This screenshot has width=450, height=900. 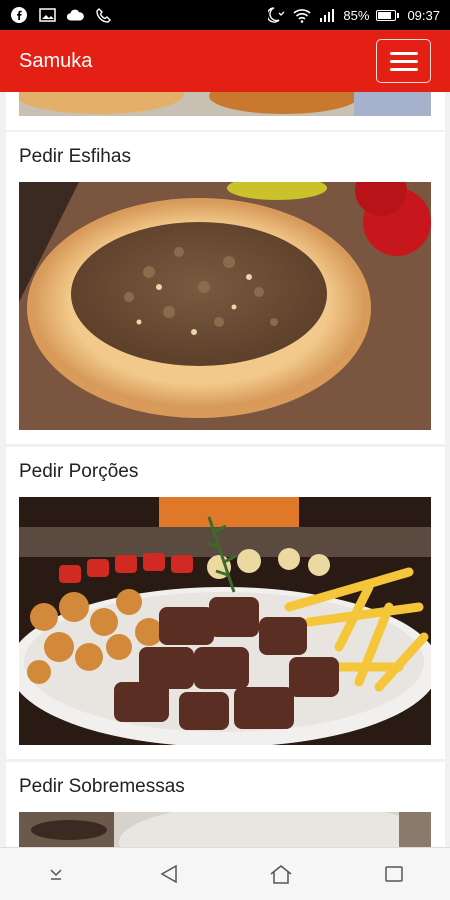 I want to click on category-title: Pedir Sobremessas, so click(x=225, y=786).